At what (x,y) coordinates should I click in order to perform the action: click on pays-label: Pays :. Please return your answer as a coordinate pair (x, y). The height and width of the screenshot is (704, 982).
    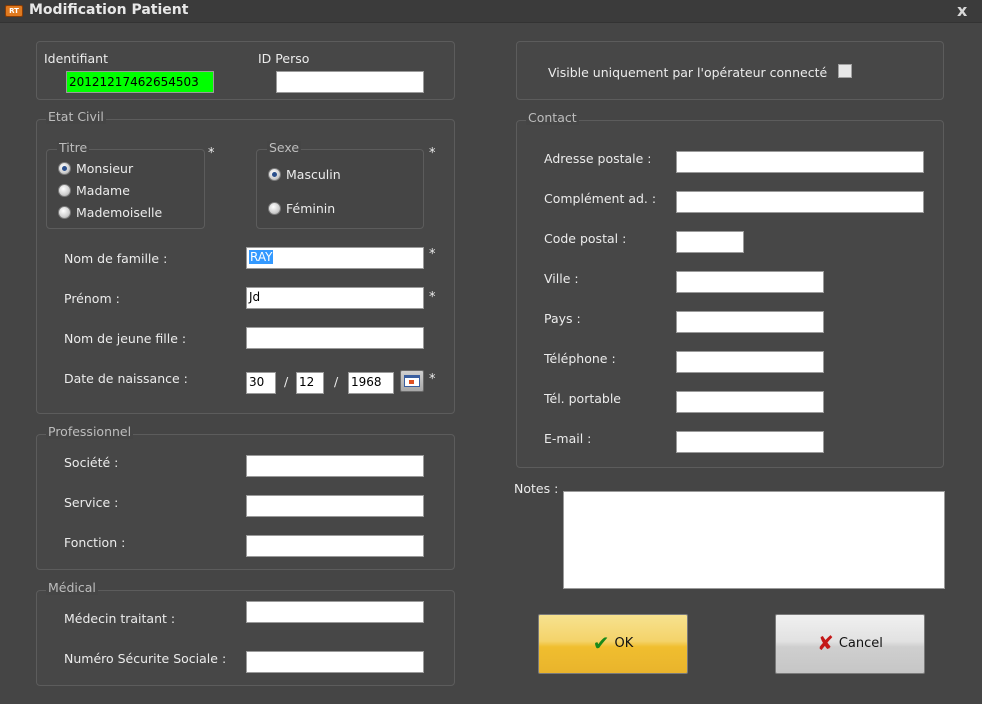
    Looking at the image, I should click on (562, 318).